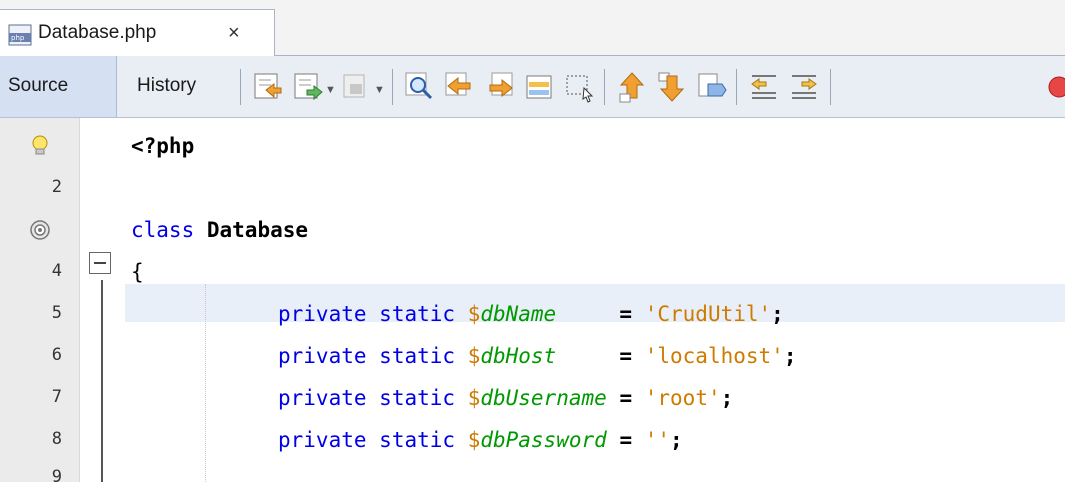 The image size is (1065, 488). I want to click on variable-name: dbName, so click(518, 314).